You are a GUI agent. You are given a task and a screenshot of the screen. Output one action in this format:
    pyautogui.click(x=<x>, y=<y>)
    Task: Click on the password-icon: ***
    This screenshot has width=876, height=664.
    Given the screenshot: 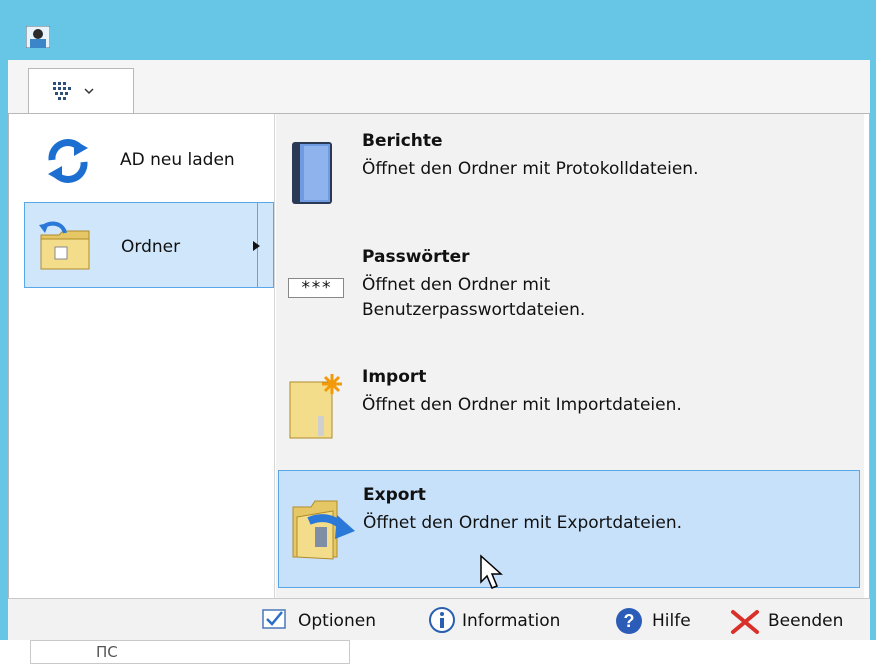 What is the action you would take?
    pyautogui.click(x=316, y=288)
    